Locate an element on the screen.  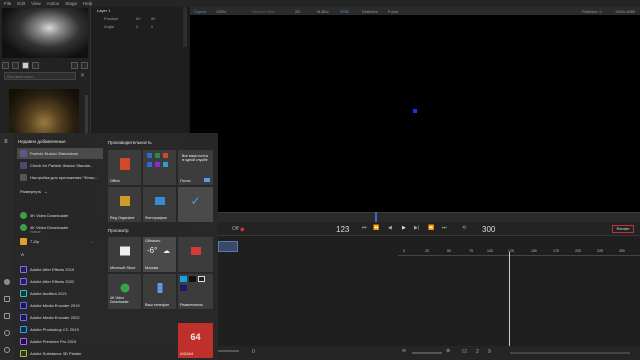
app-list-item: 7-Zip ⌄ is located at coordinates (56, 241).